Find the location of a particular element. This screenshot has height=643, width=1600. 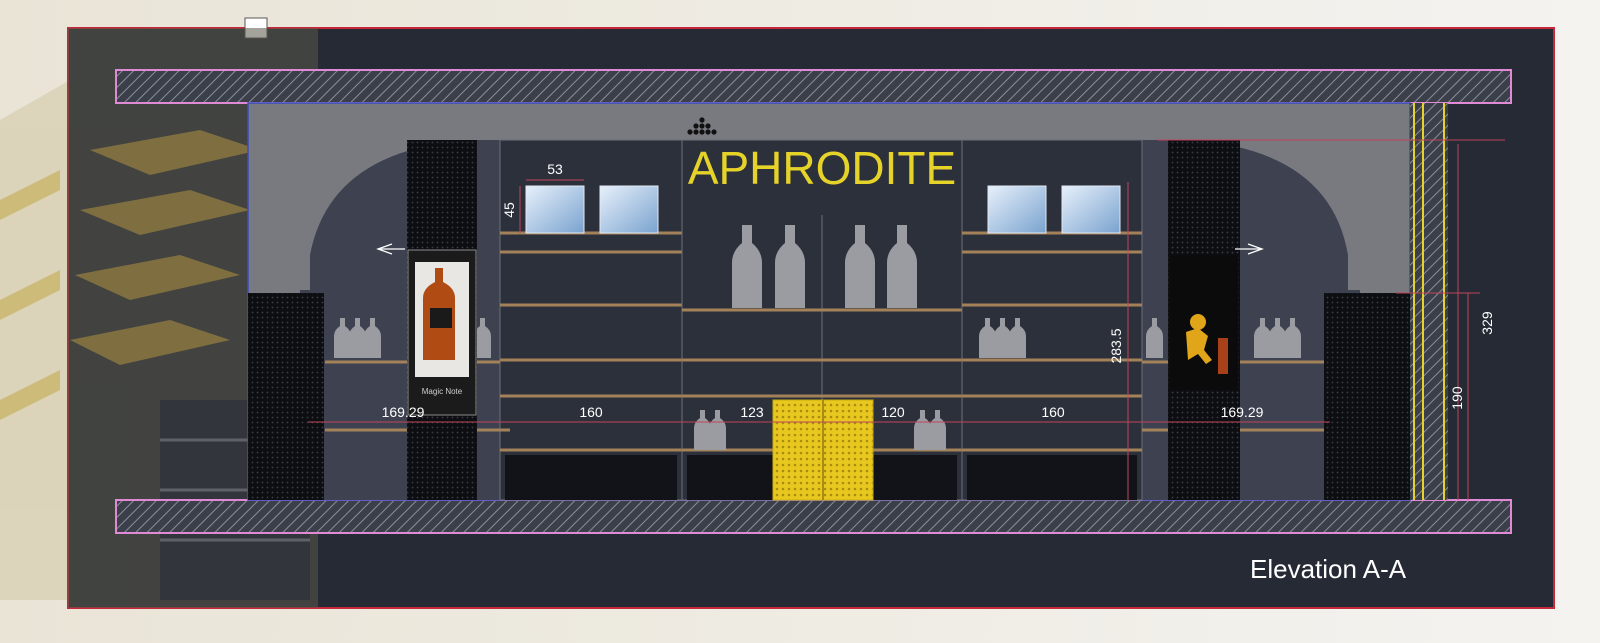

poster-left-caption: Magic Note is located at coordinates (442, 391).